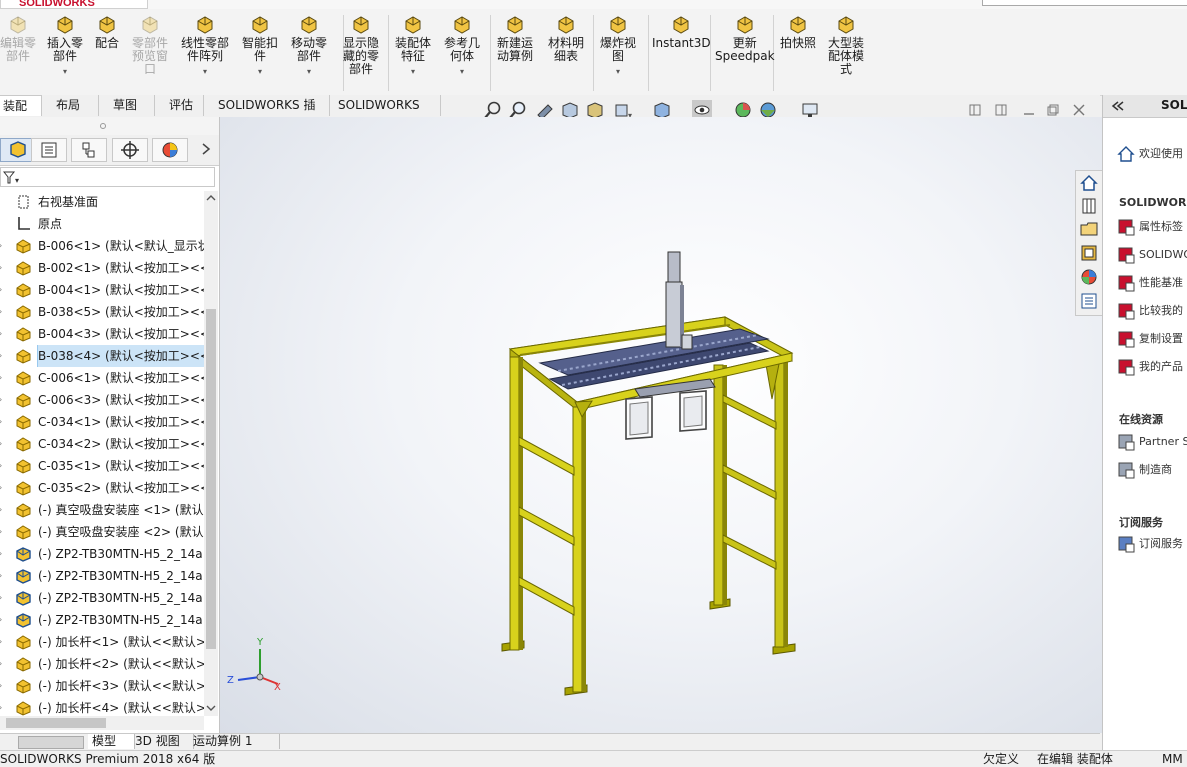 The height and width of the screenshot is (767, 1187). Describe the element at coordinates (162, 741) in the screenshot. I see `bottom-tab-1: 3D 视图` at that location.